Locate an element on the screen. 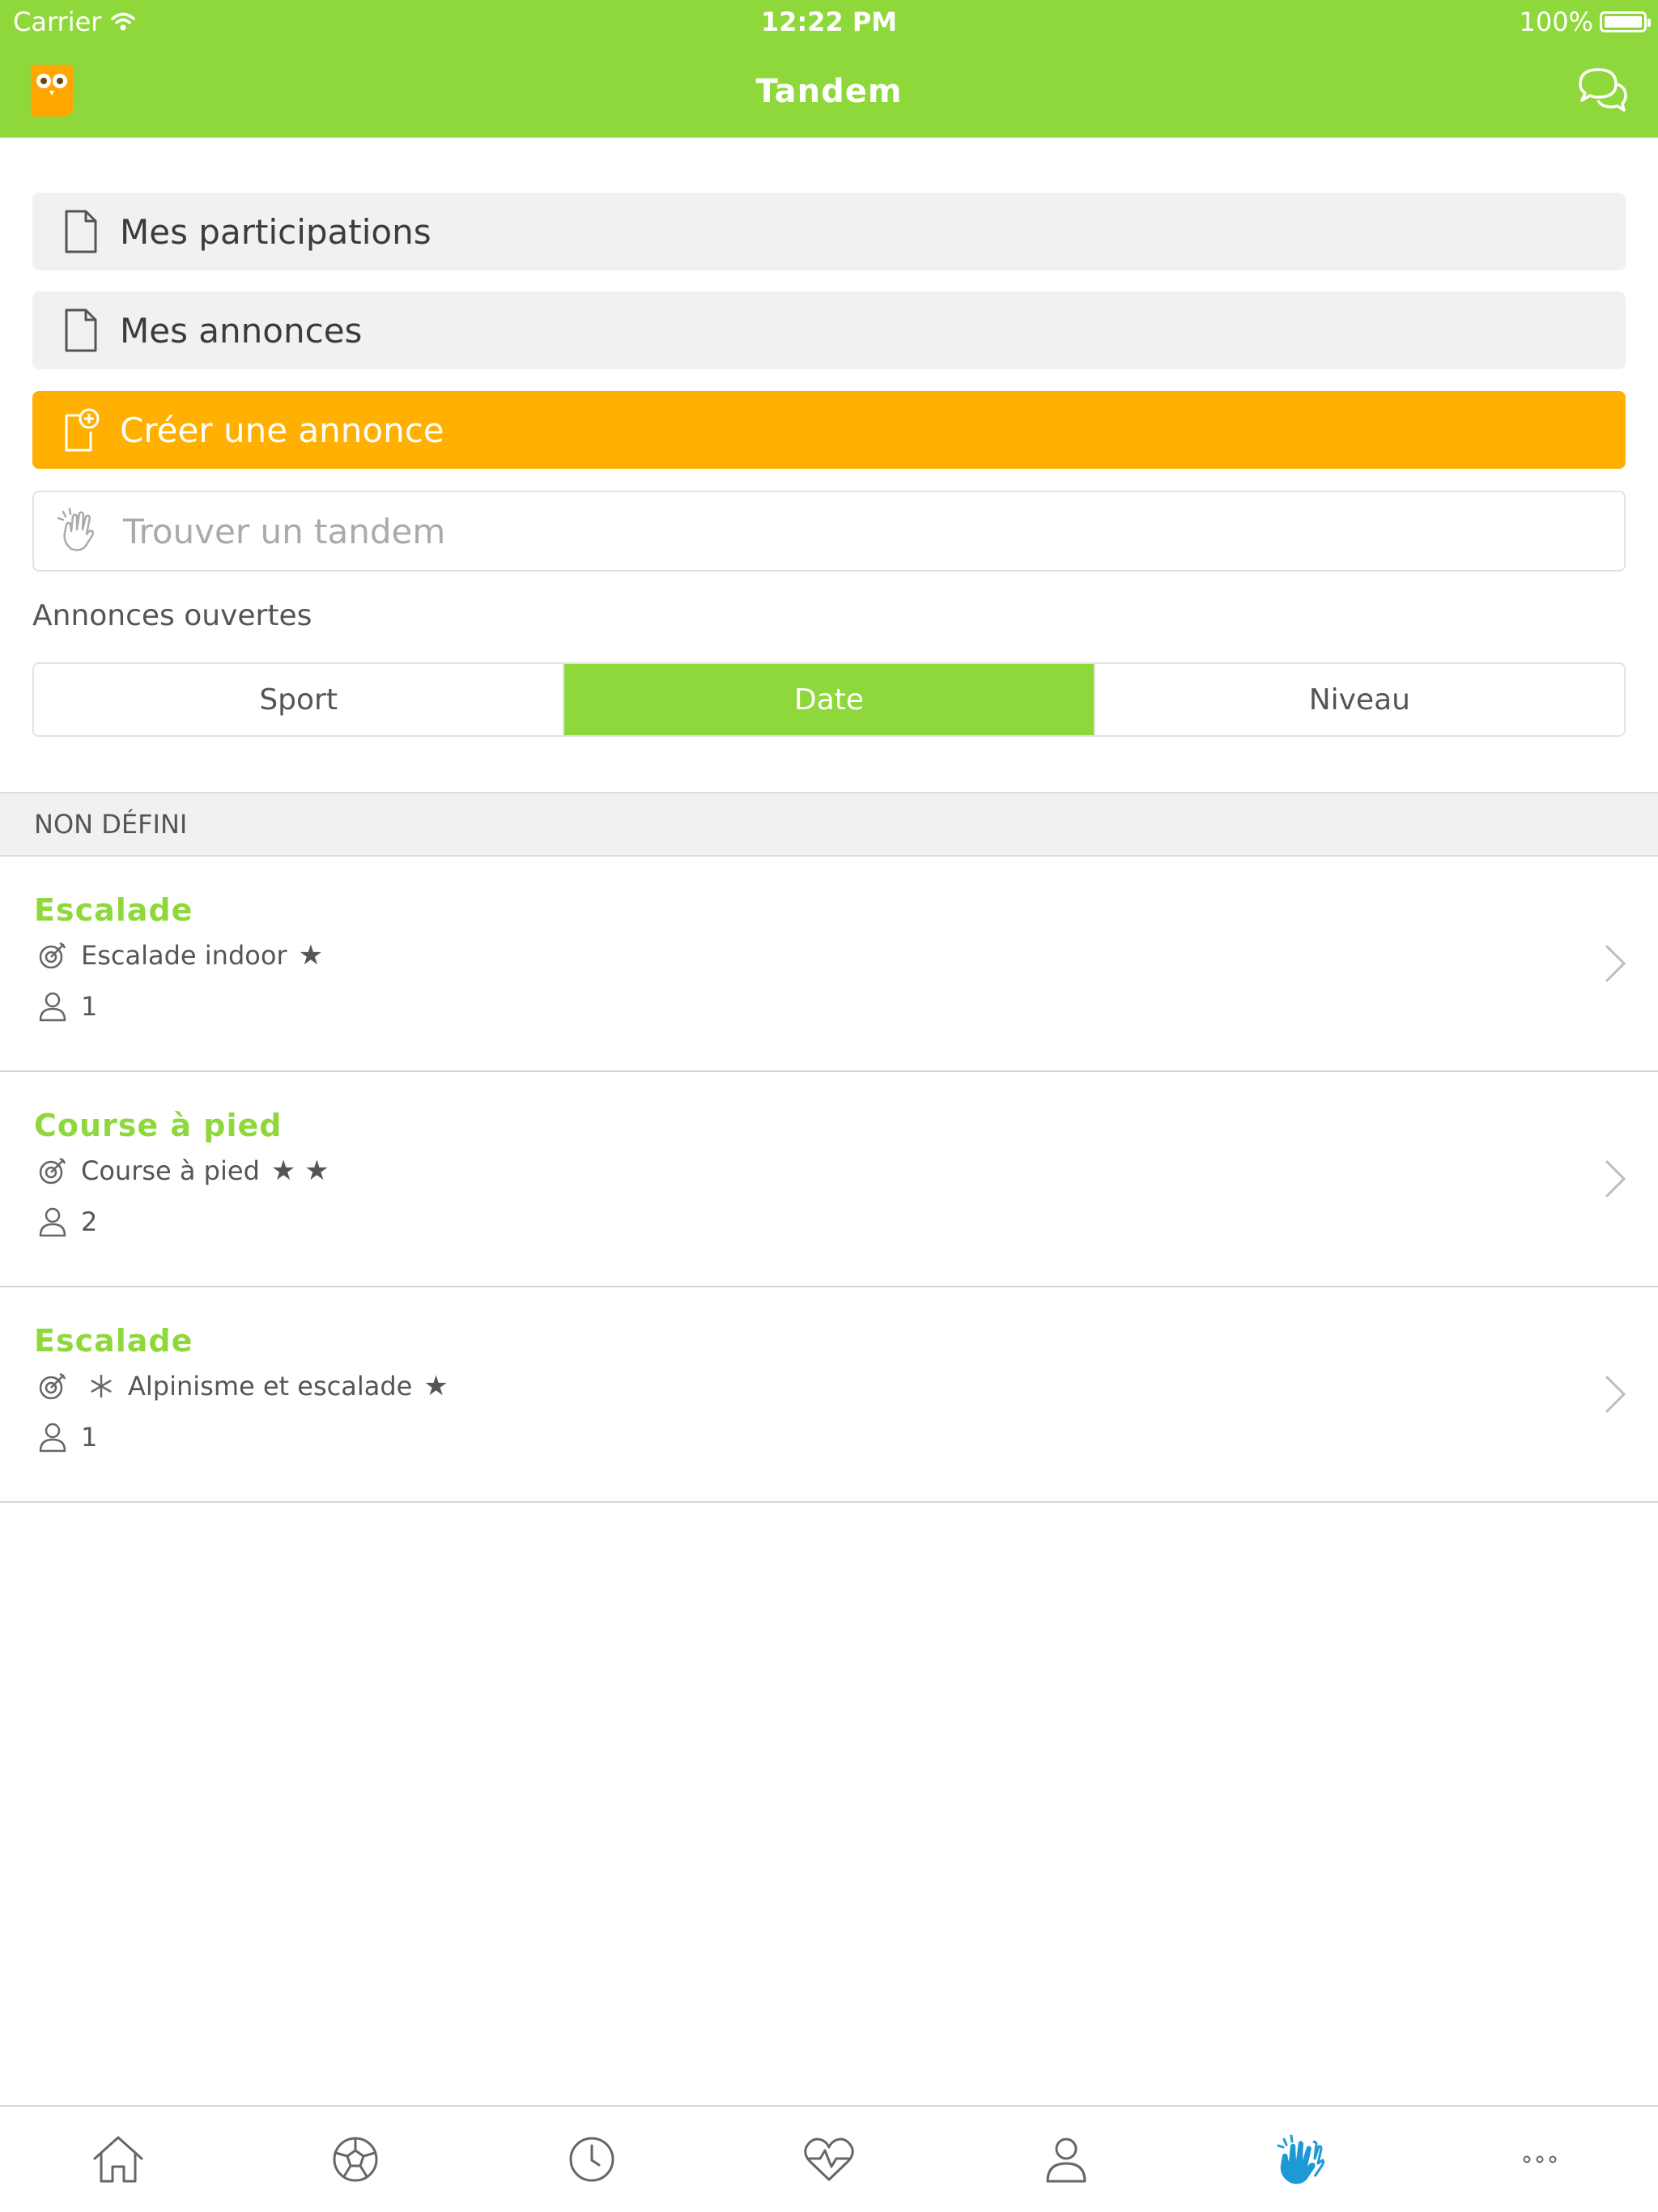  tab-more is located at coordinates (1539, 2160).